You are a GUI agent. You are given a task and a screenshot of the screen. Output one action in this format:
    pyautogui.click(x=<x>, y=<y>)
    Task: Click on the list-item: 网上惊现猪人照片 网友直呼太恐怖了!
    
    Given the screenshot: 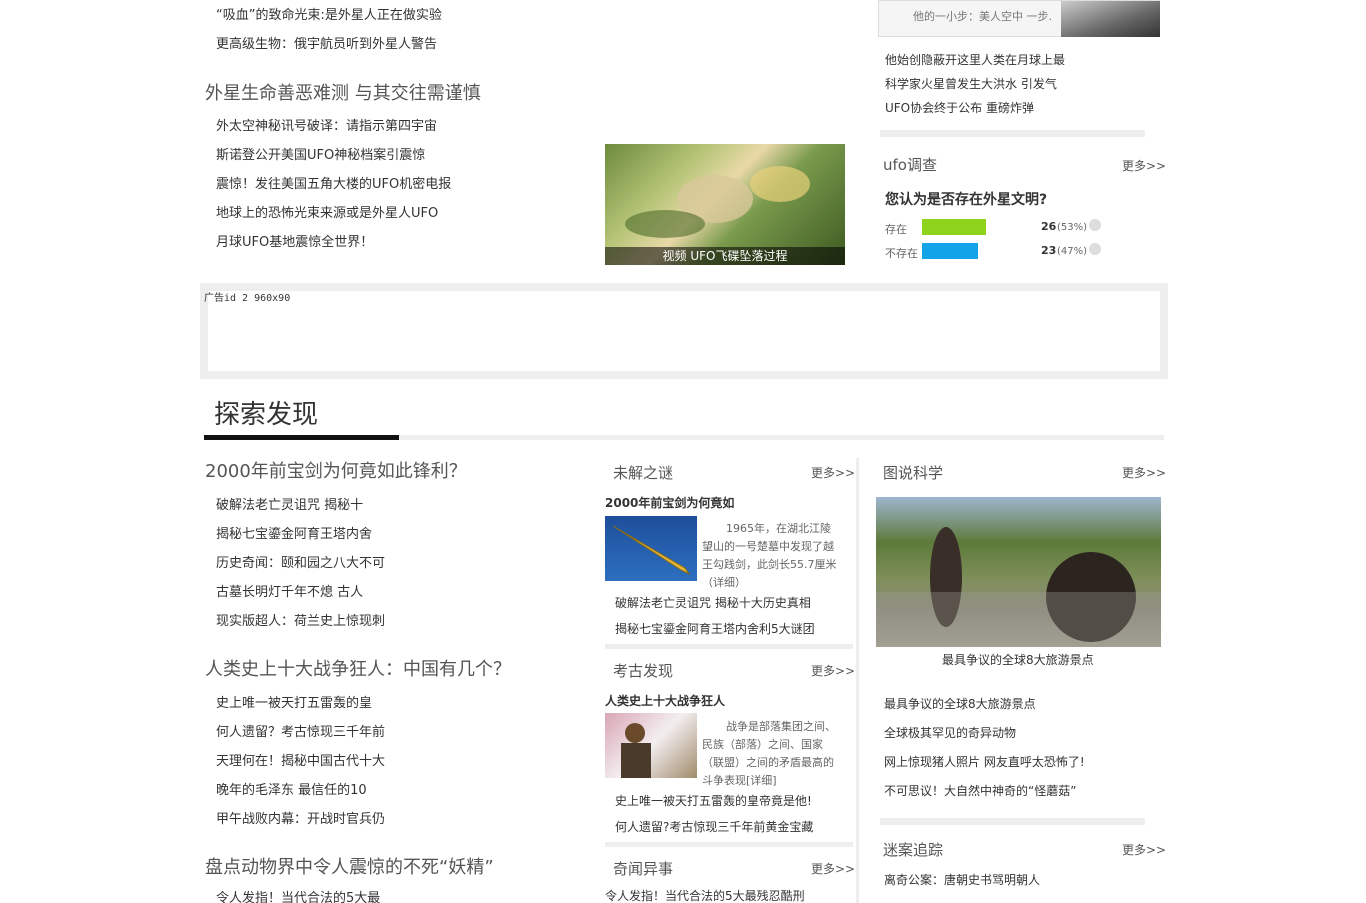 What is the action you would take?
    pyautogui.click(x=984, y=762)
    